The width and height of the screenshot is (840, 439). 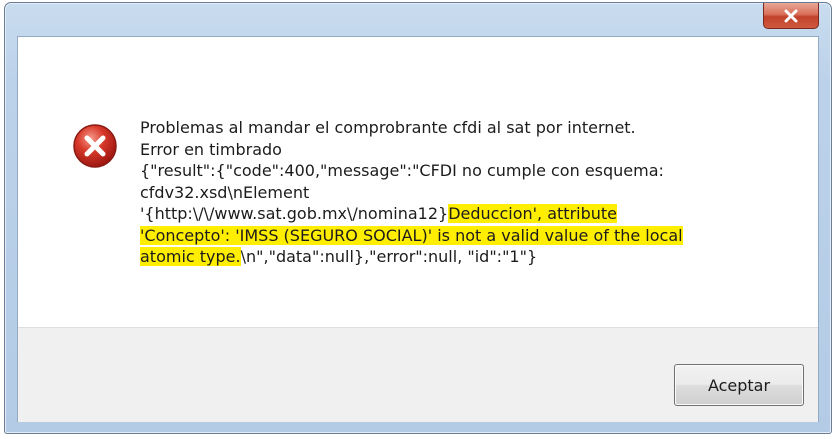 What do you see at coordinates (225, 192) in the screenshot?
I see `message-line-4: cfdv32.xsd\nElement` at bounding box center [225, 192].